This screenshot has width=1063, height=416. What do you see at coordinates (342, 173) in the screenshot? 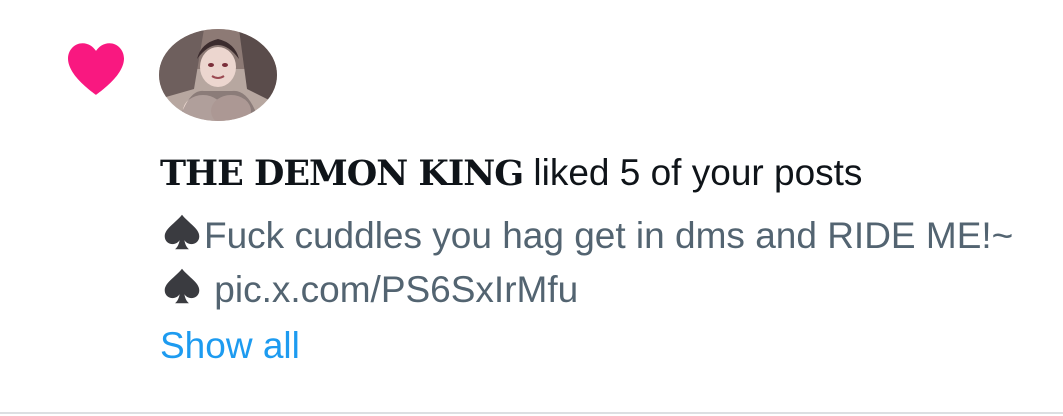
I see `username: THE DEMON KING` at bounding box center [342, 173].